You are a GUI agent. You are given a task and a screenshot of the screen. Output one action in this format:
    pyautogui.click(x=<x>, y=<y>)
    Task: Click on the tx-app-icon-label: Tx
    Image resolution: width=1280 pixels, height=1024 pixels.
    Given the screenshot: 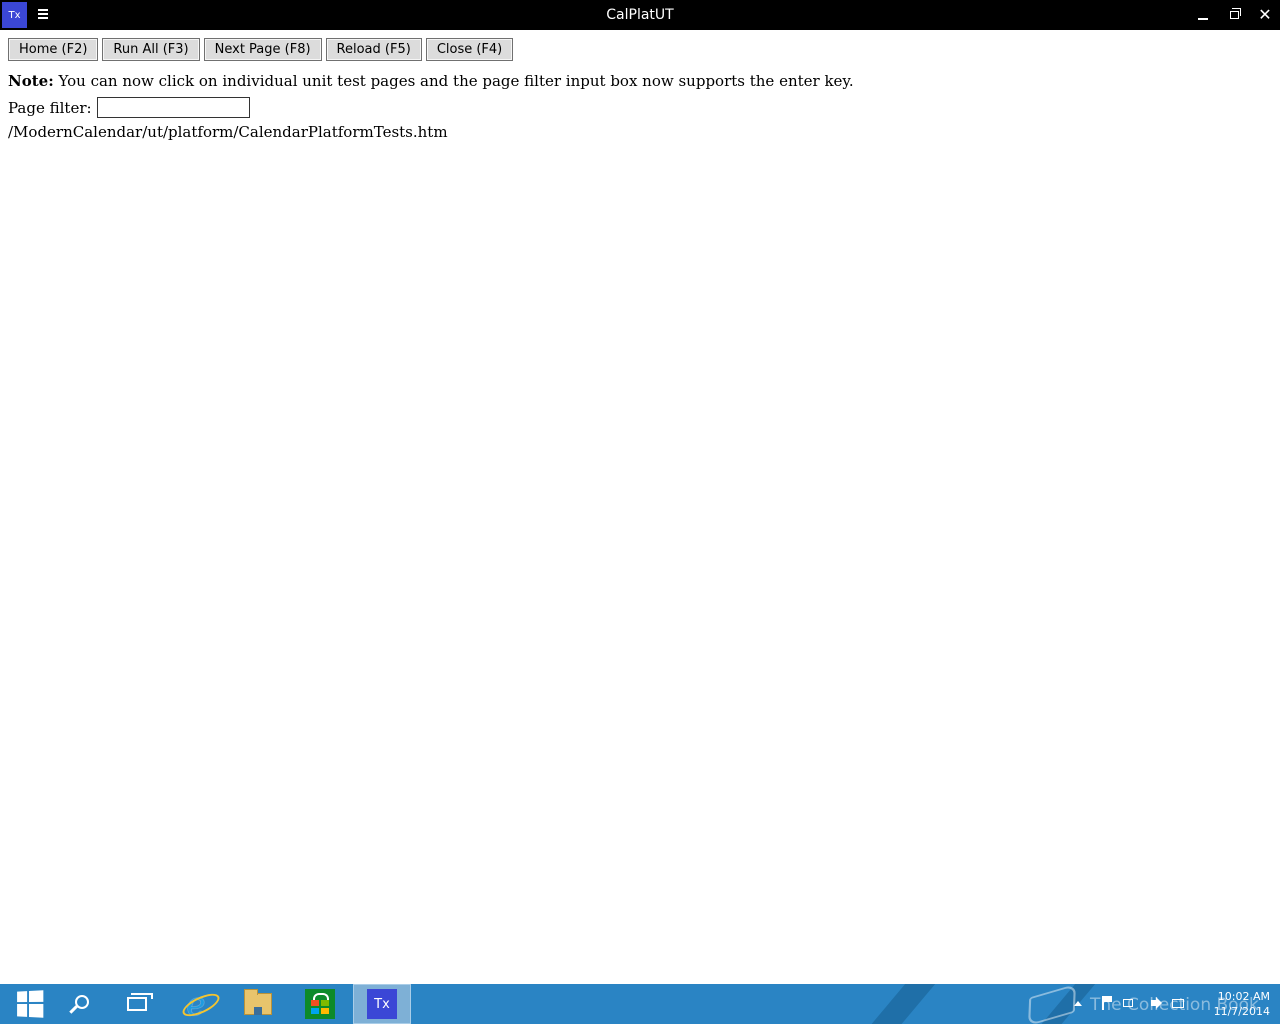 What is the action you would take?
    pyautogui.click(x=382, y=1004)
    